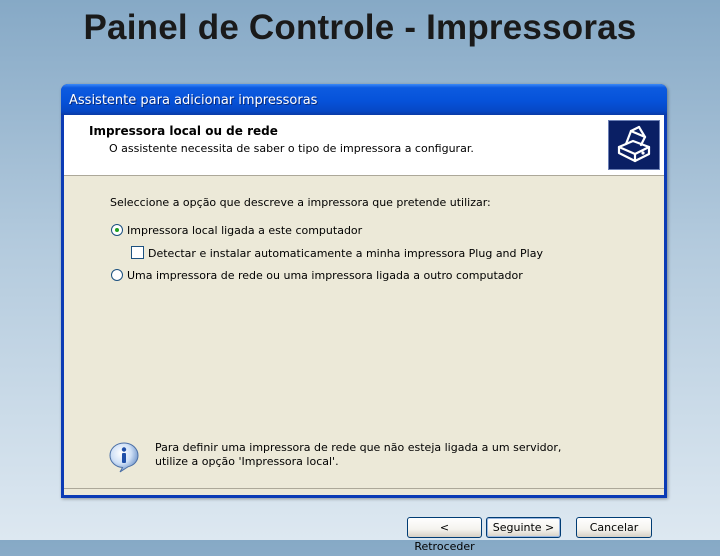 This screenshot has height=556, width=720. What do you see at coordinates (193, 100) in the screenshot?
I see `window-title: Assistente para adicionar impressoras` at bounding box center [193, 100].